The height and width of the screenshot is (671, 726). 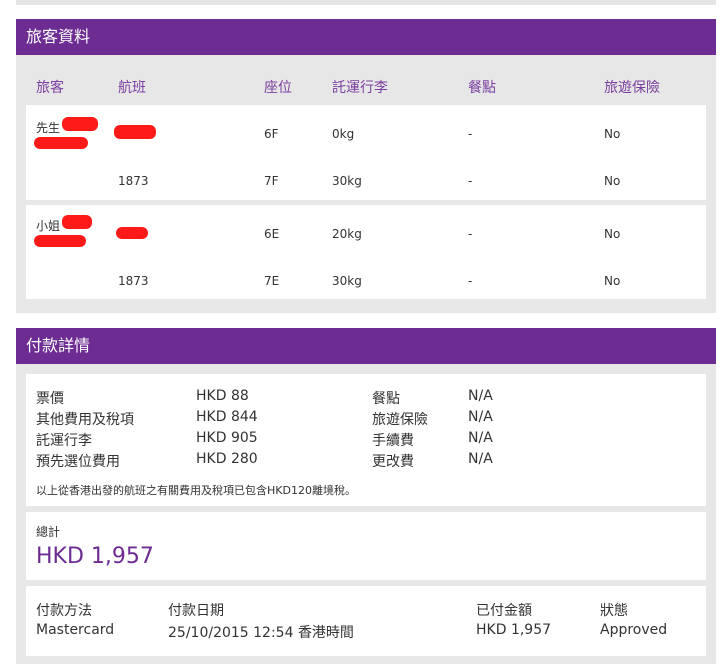 I want to click on passenger-title: 先生, so click(x=48, y=128).